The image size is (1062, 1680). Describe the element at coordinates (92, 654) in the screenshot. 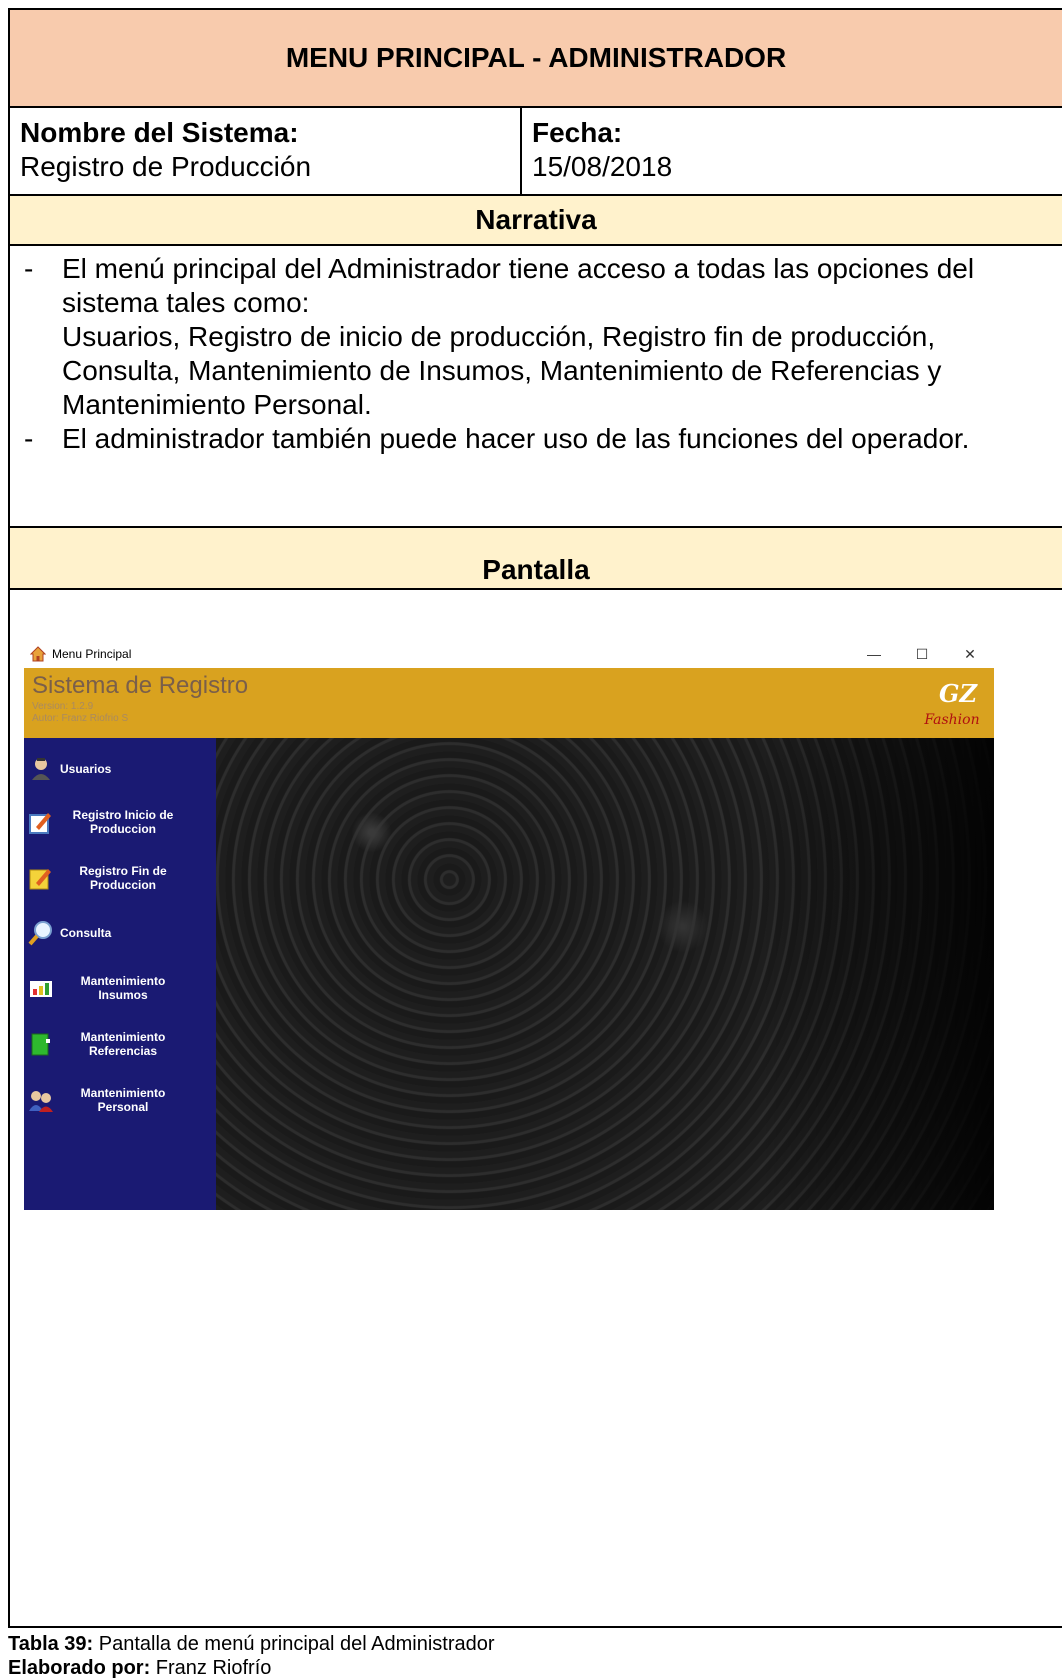

I see `window-title: Menu Principal` at that location.